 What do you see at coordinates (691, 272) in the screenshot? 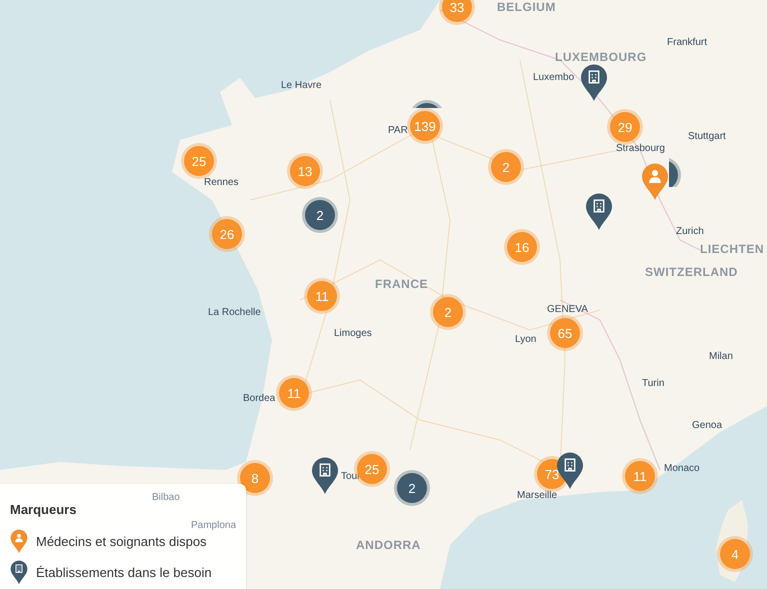
I see `country-label: SWITZERLAND` at bounding box center [691, 272].